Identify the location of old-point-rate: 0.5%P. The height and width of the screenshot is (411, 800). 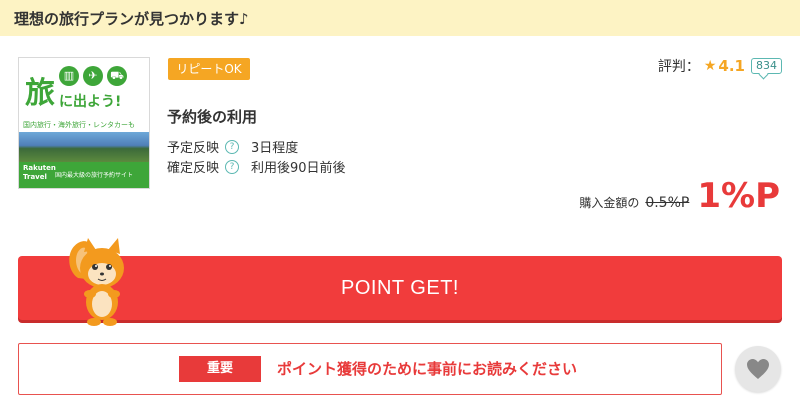
(667, 203).